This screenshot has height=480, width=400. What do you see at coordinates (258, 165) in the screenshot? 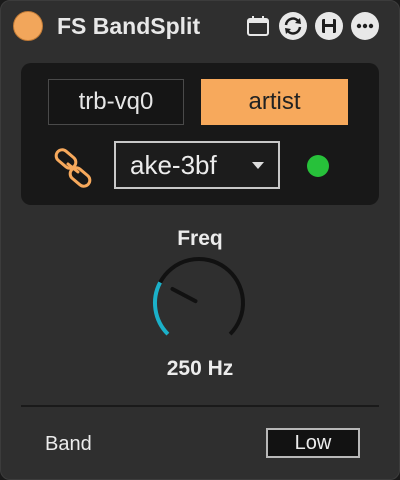
I see `chevron-down-icon` at bounding box center [258, 165].